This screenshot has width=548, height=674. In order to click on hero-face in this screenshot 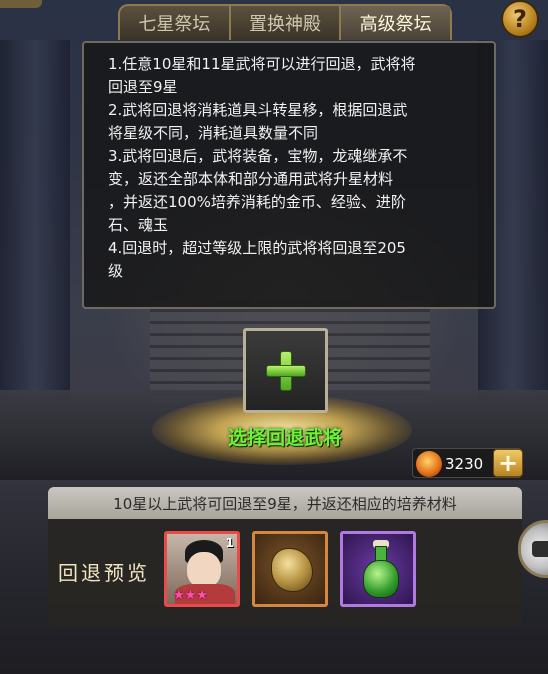, I will do `click(204, 570)`.